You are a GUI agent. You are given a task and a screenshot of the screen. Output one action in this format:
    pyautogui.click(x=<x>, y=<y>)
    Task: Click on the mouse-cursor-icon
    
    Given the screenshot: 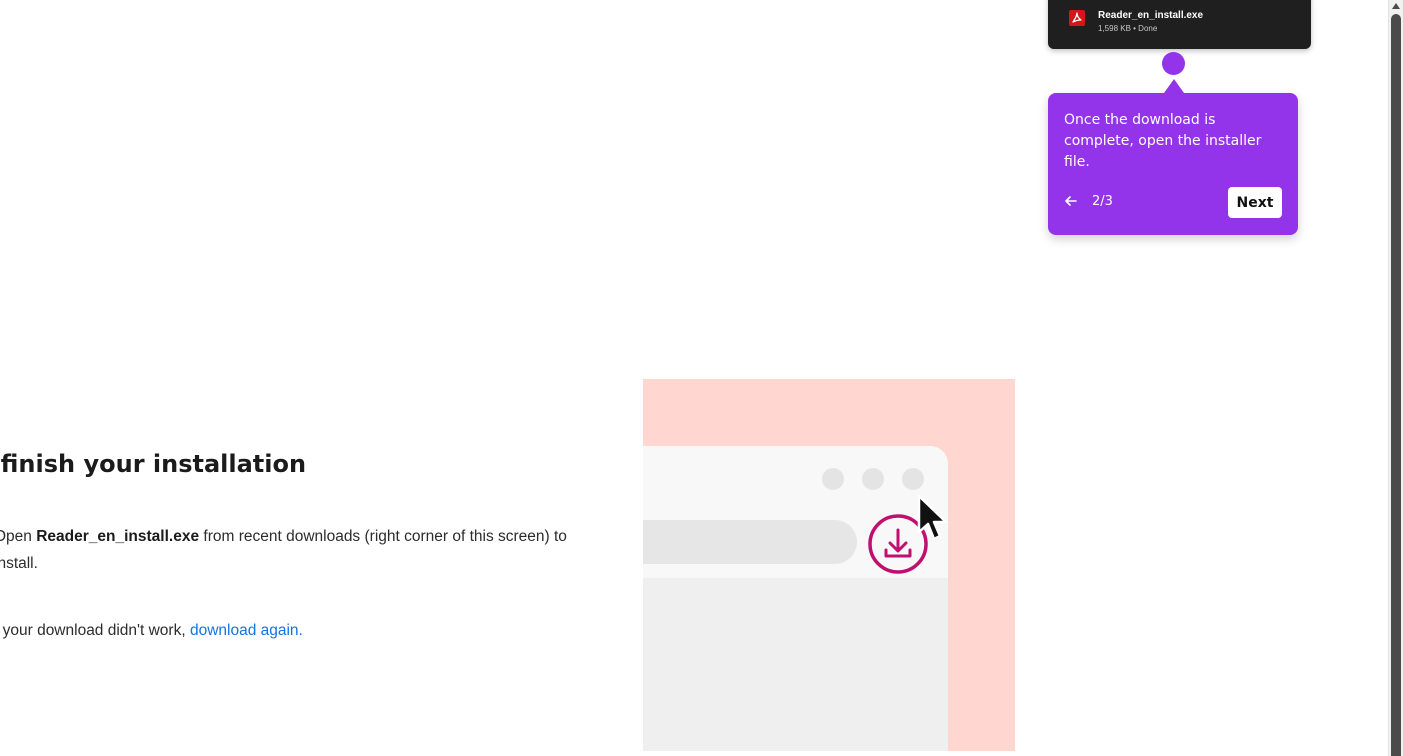 What is the action you would take?
    pyautogui.click(x=932, y=517)
    